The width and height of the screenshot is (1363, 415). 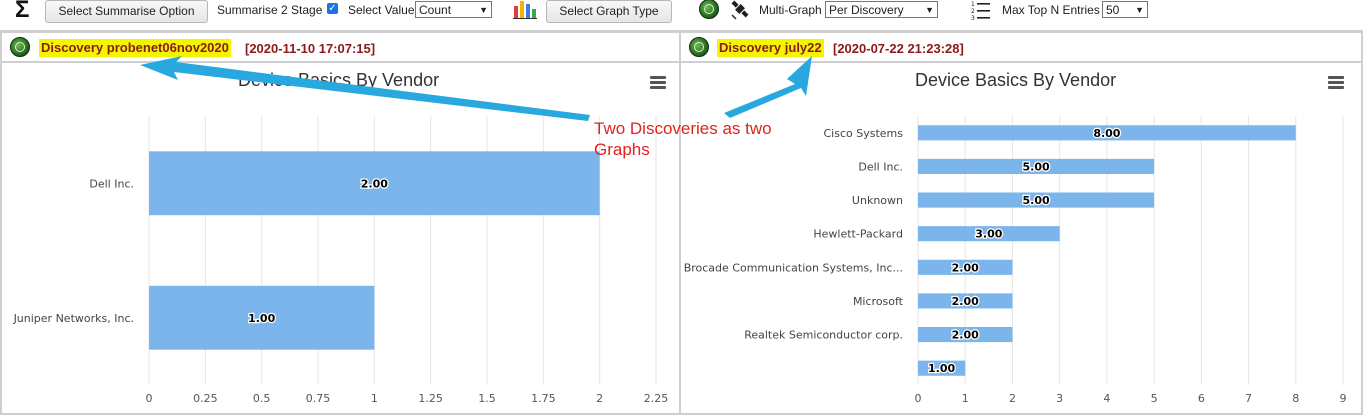 What do you see at coordinates (126, 11) in the screenshot?
I see `select-summarise-option-button: Select Summarise Option` at bounding box center [126, 11].